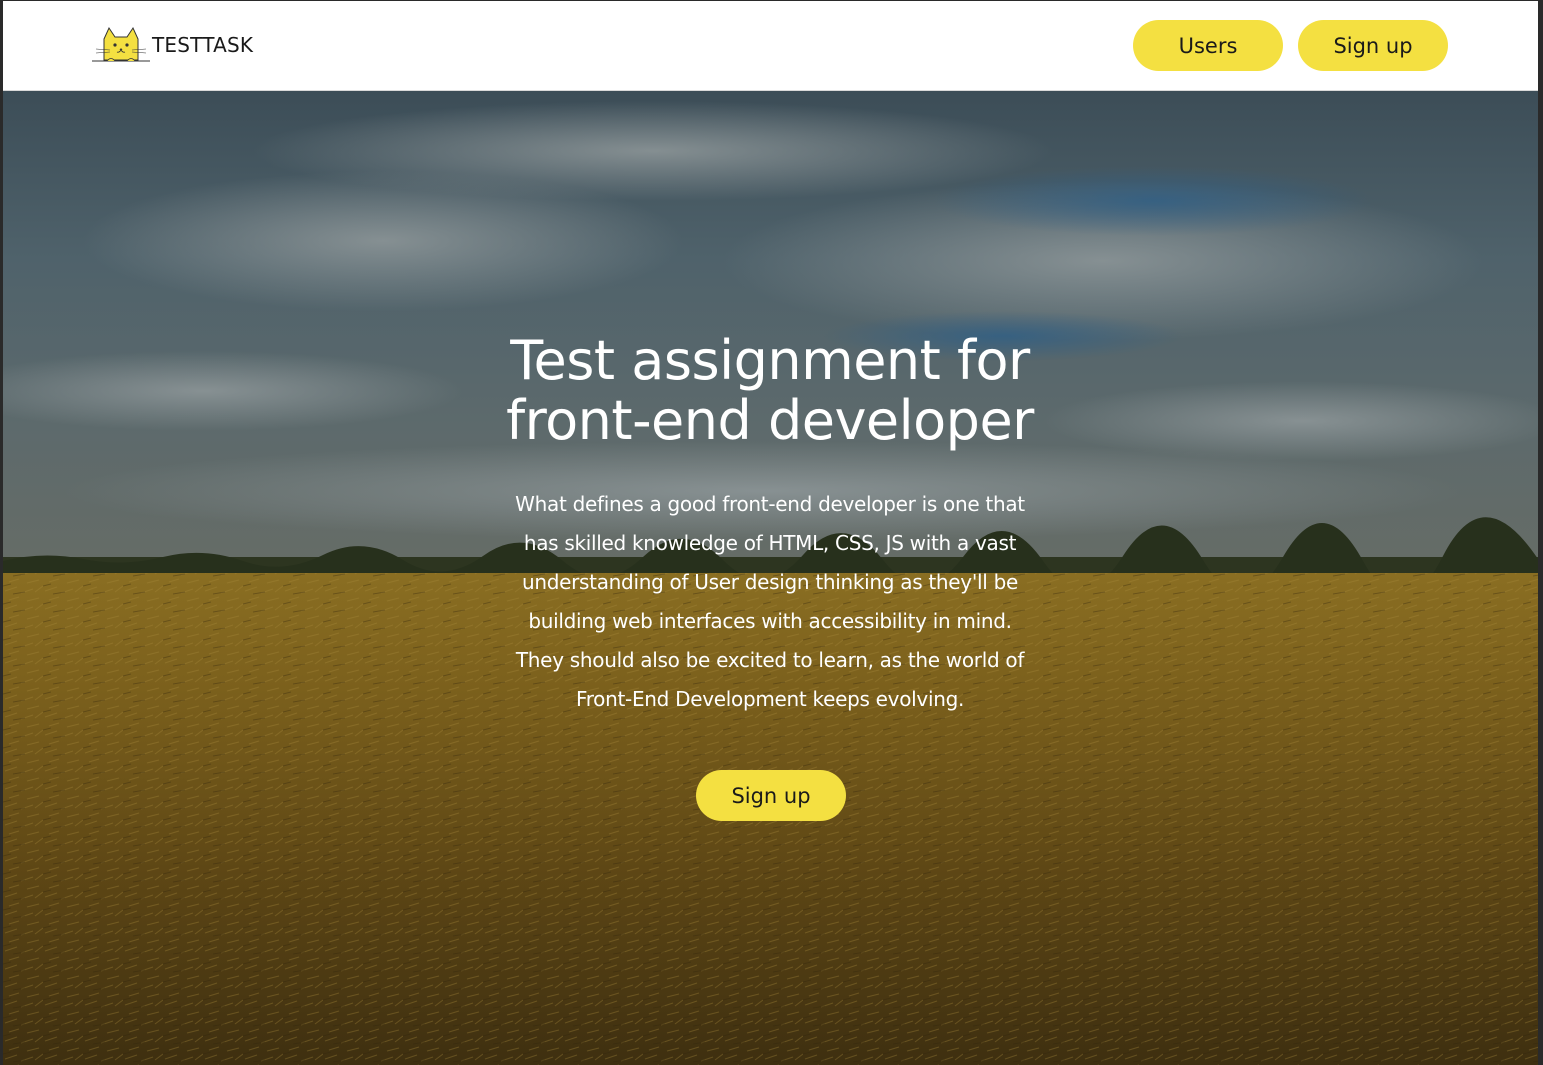  Describe the element at coordinates (770, 46) in the screenshot. I see `top-header: TESTTASK Users Sign up` at that location.